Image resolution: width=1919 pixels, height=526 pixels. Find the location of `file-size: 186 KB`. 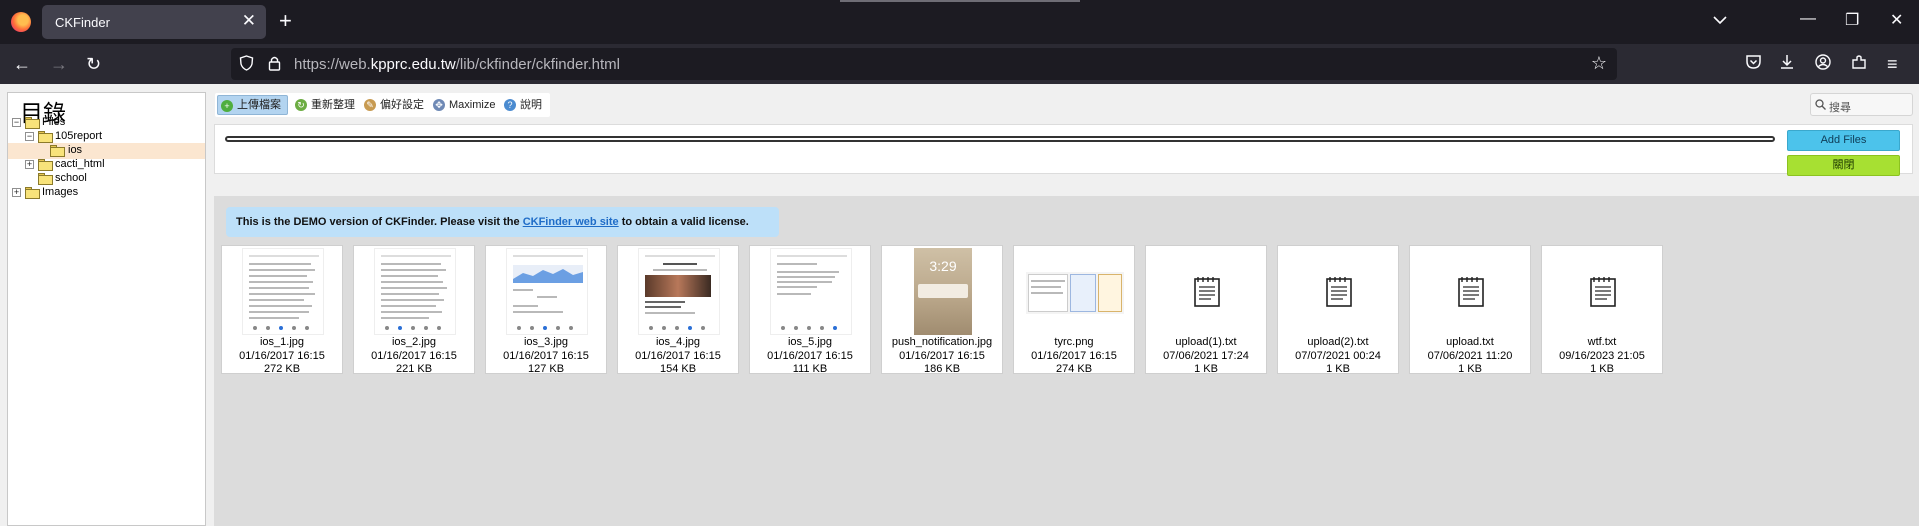

file-size: 186 KB is located at coordinates (942, 369).